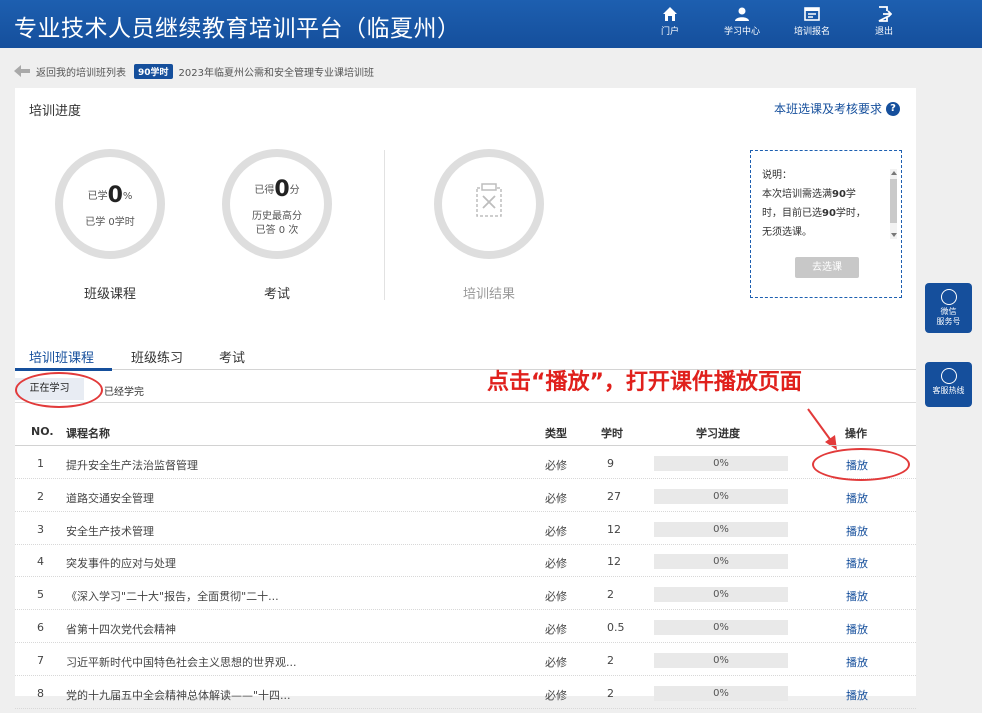  What do you see at coordinates (787, 232) in the screenshot?
I see `notice-line4: 无须选课。` at bounding box center [787, 232].